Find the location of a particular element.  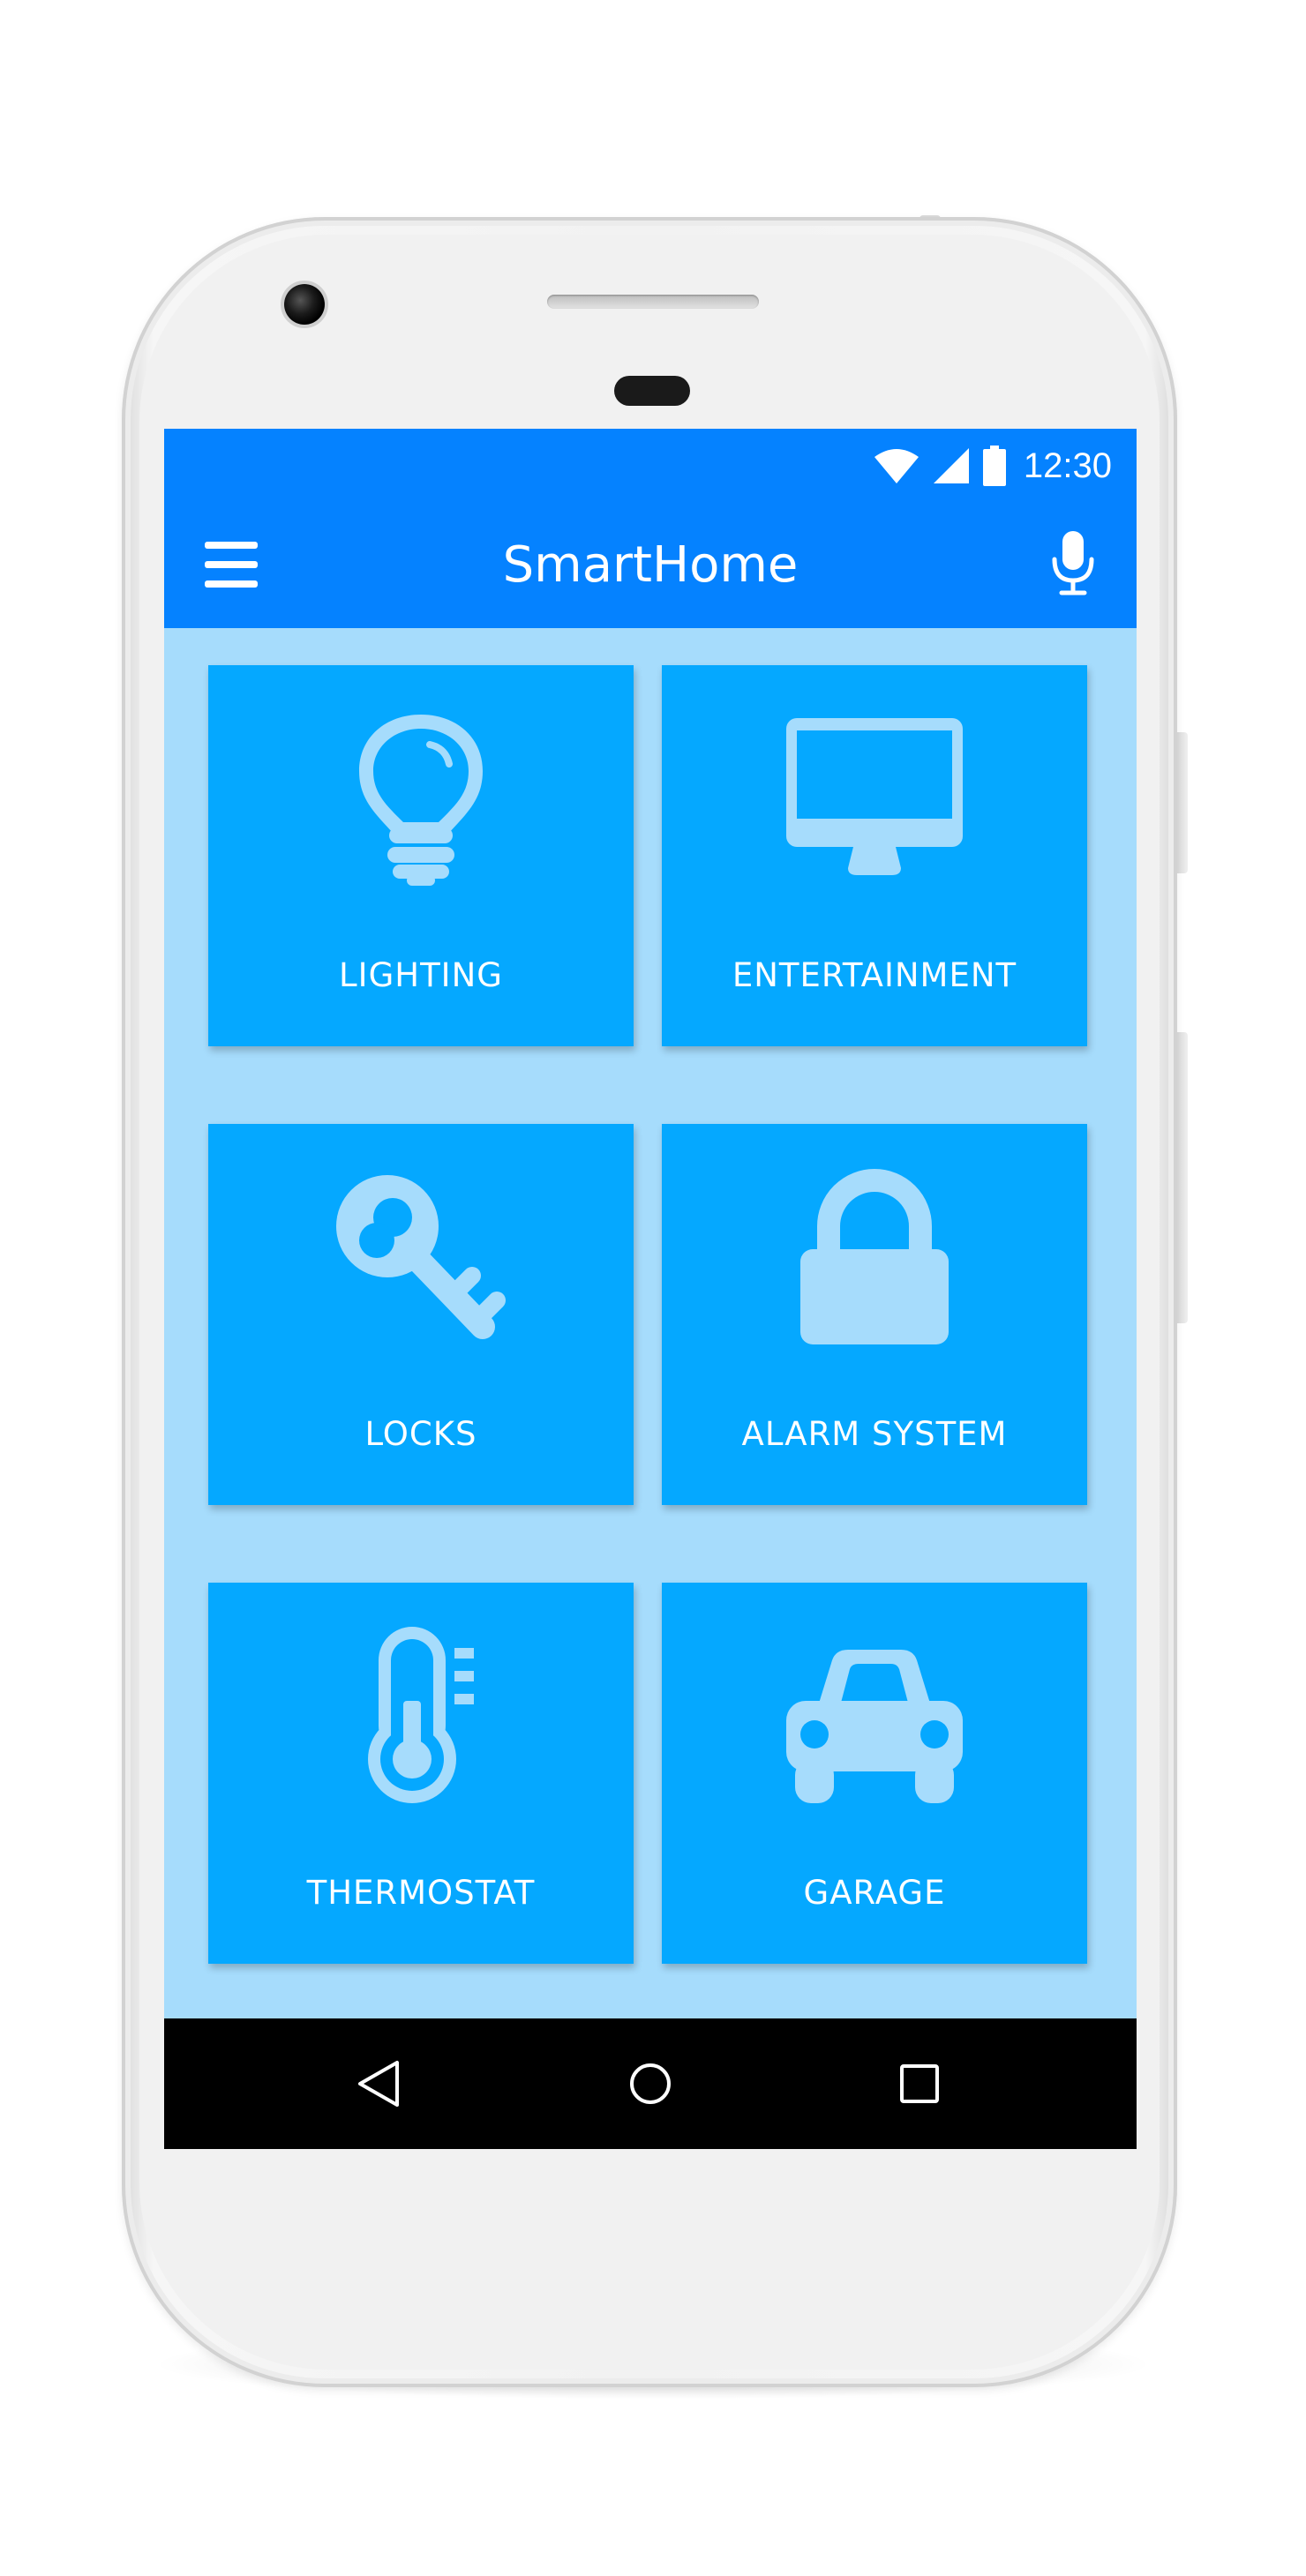

tile-entertainment: ENTERTAINMENT is located at coordinates (875, 856).